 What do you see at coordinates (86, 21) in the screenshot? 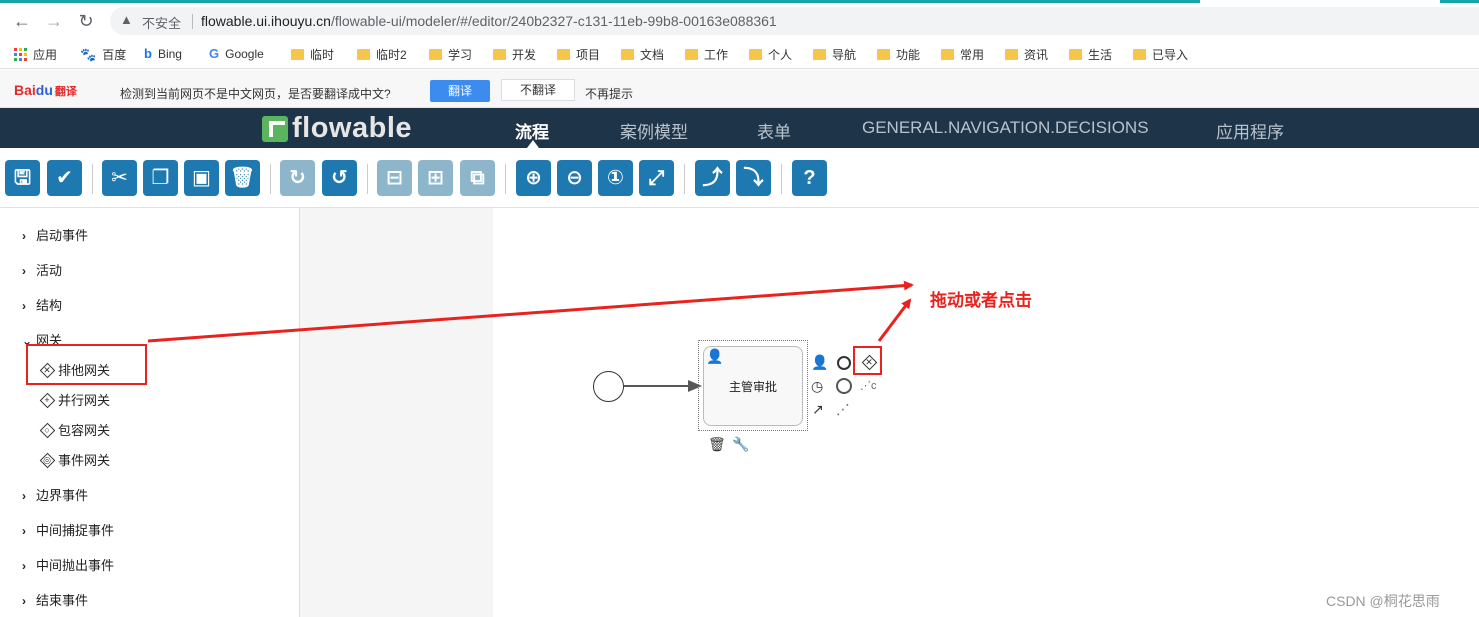
I see `reload-icon: ↻` at bounding box center [86, 21].